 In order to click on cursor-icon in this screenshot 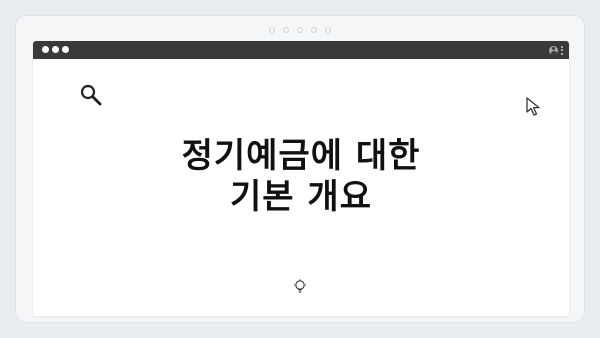, I will do `click(533, 106)`.